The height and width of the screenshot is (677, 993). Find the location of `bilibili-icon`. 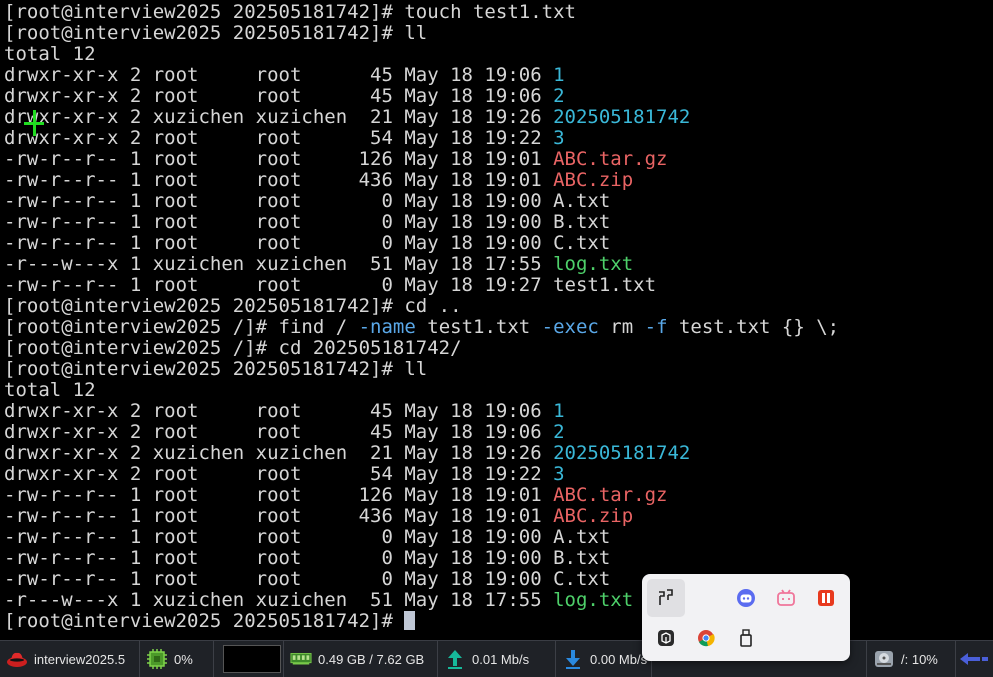

bilibili-icon is located at coordinates (786, 598).